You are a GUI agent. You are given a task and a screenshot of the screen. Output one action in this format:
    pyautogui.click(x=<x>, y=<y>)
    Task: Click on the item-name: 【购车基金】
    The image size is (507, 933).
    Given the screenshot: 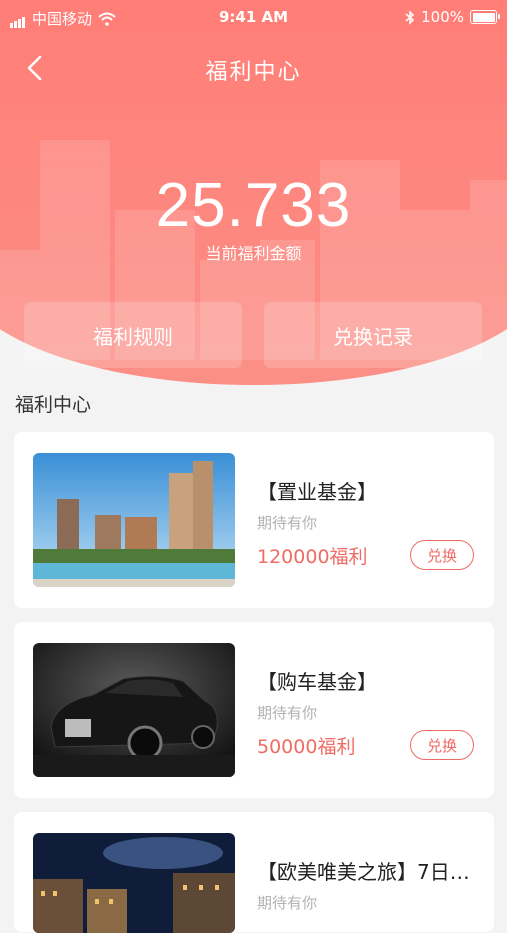 What is the action you would take?
    pyautogui.click(x=317, y=682)
    